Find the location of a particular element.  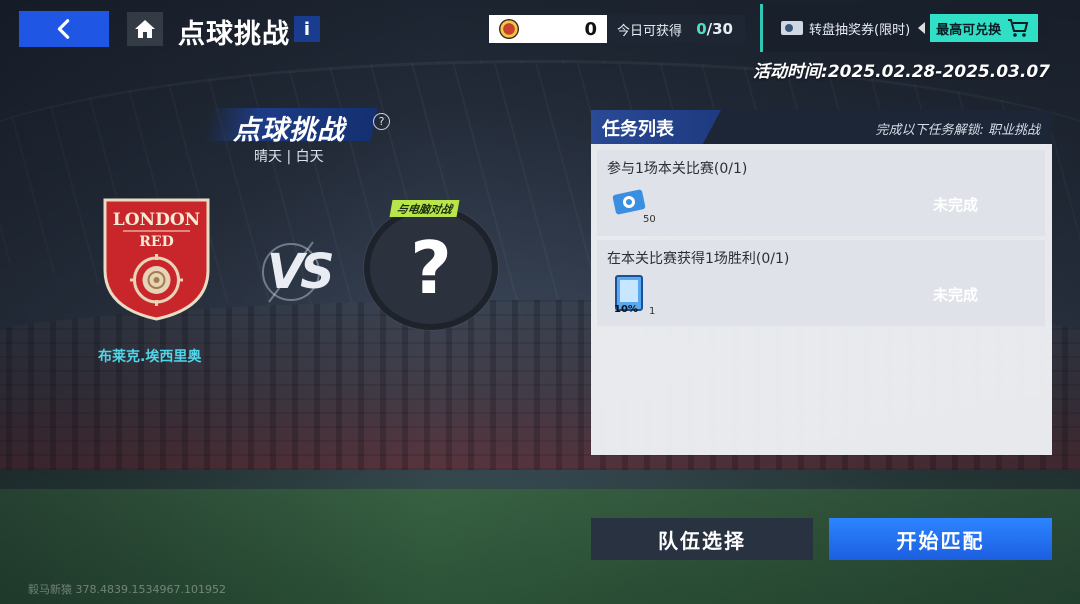

redeem-button: 最高可兑换 is located at coordinates (984, 28).